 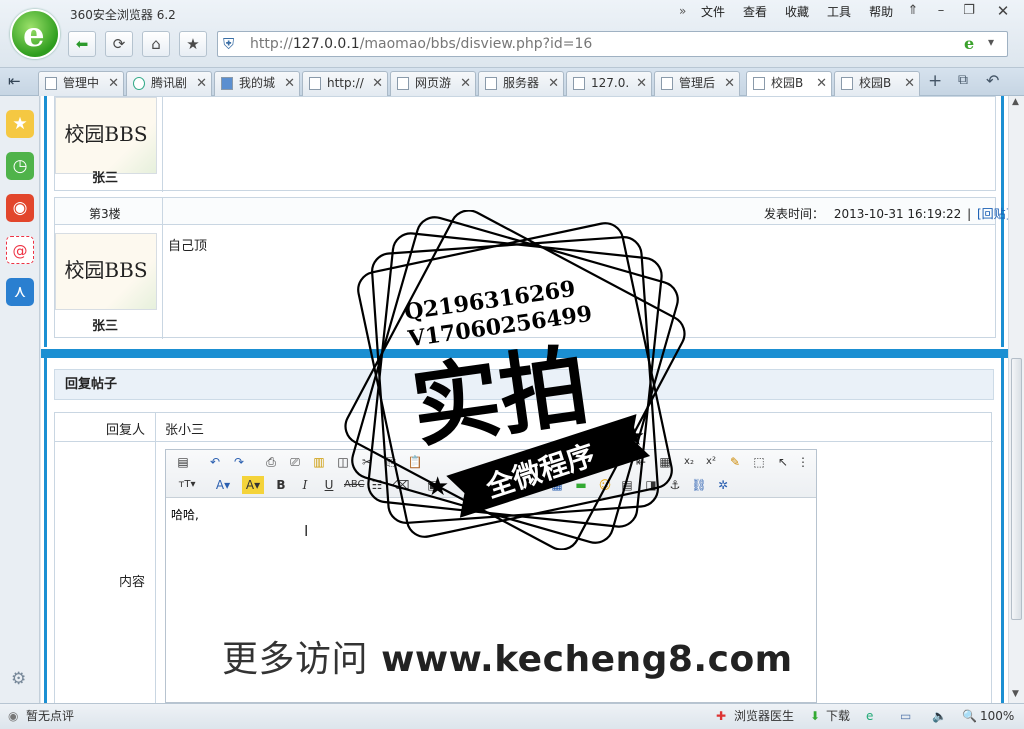 I want to click on editor-content: 哈哈,, so click(x=185, y=514).